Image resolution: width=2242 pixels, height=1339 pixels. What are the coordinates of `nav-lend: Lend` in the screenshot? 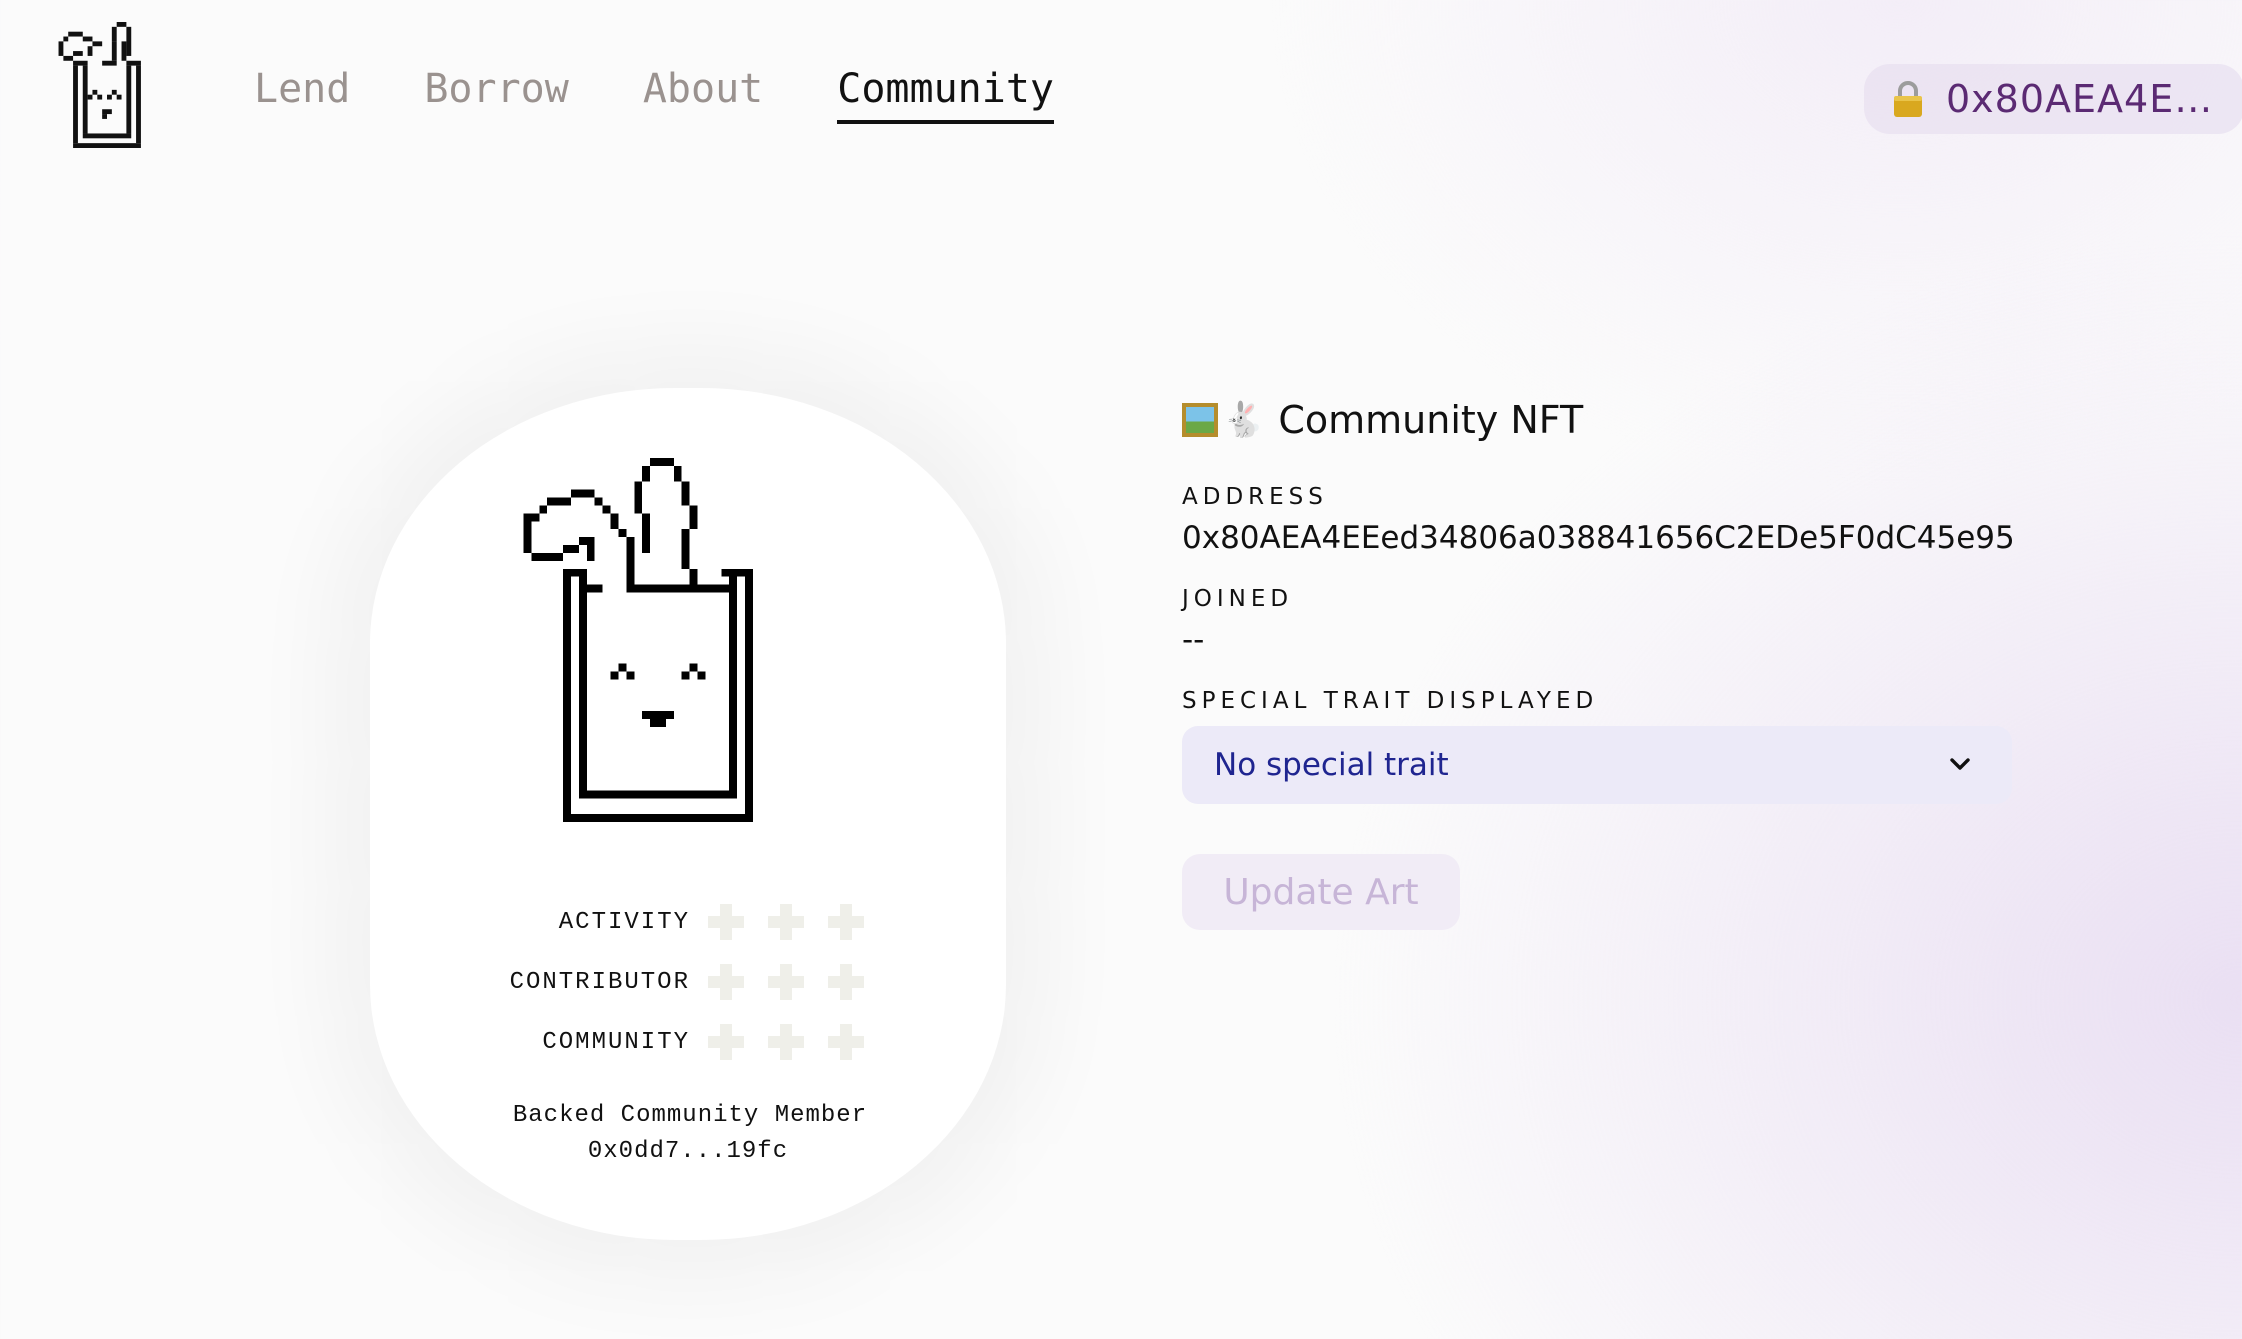 It's located at (302, 95).